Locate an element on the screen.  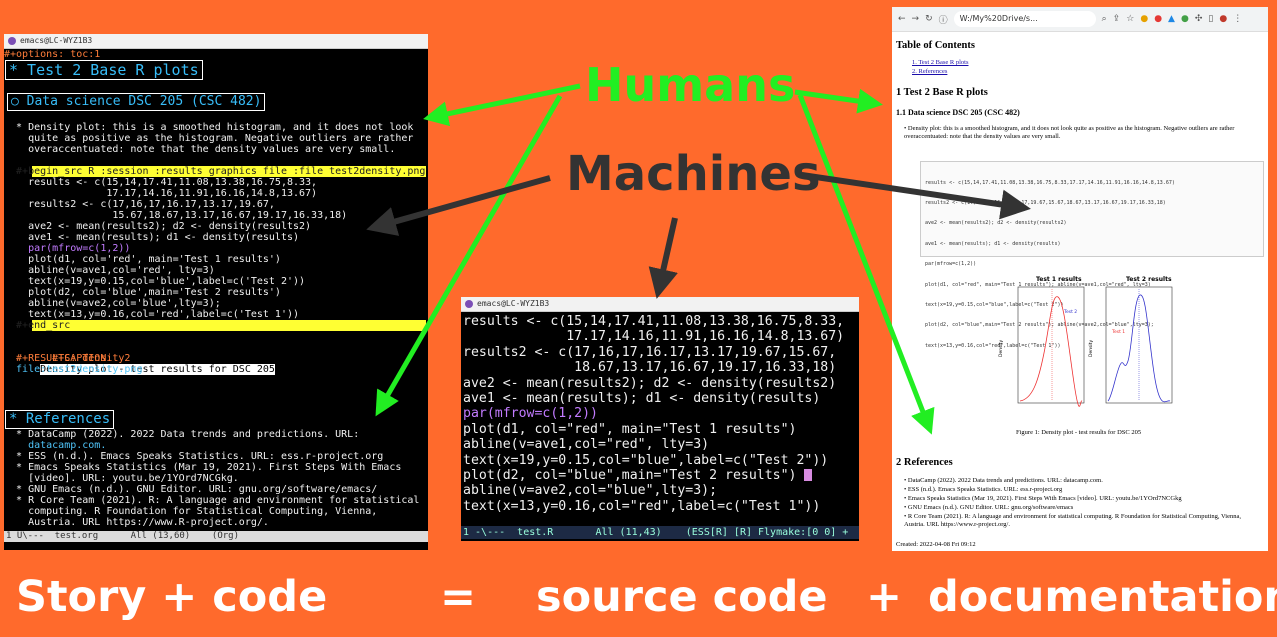
plus-sign: + is located at coordinates (884, 597).